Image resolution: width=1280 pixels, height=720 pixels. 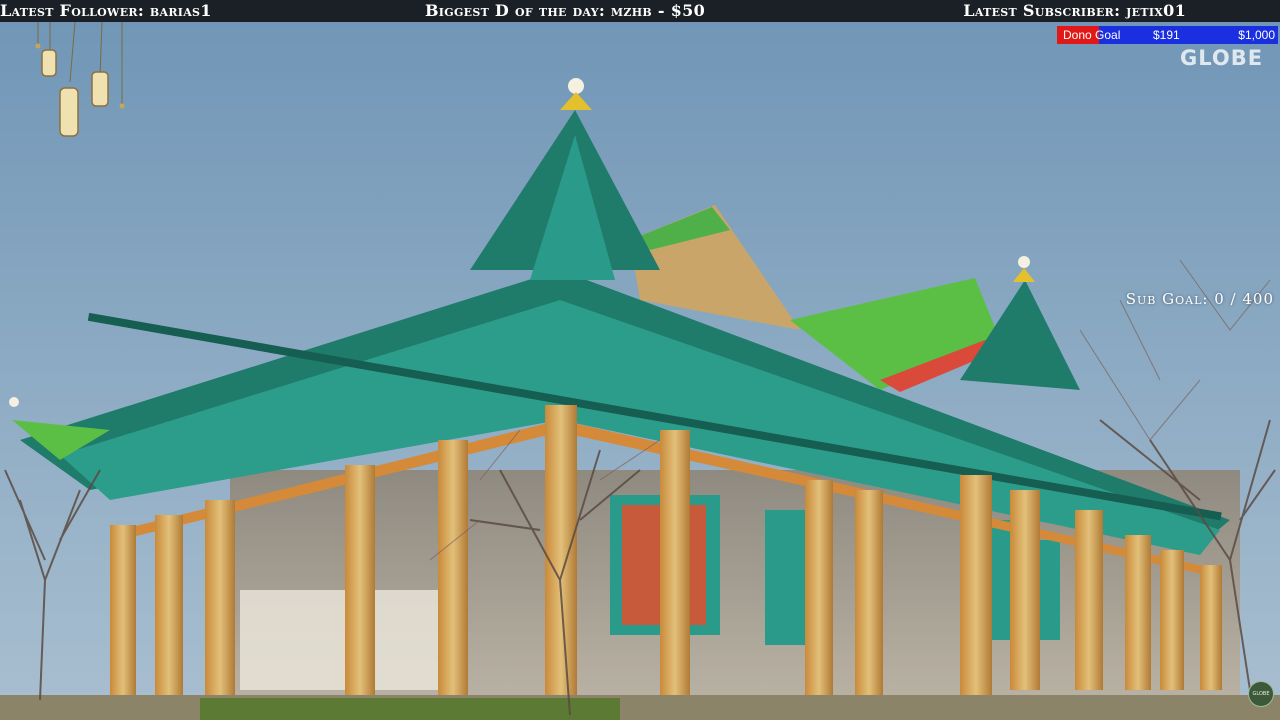 I want to click on donation-goal-label: Dono Goal, so click(x=1092, y=35).